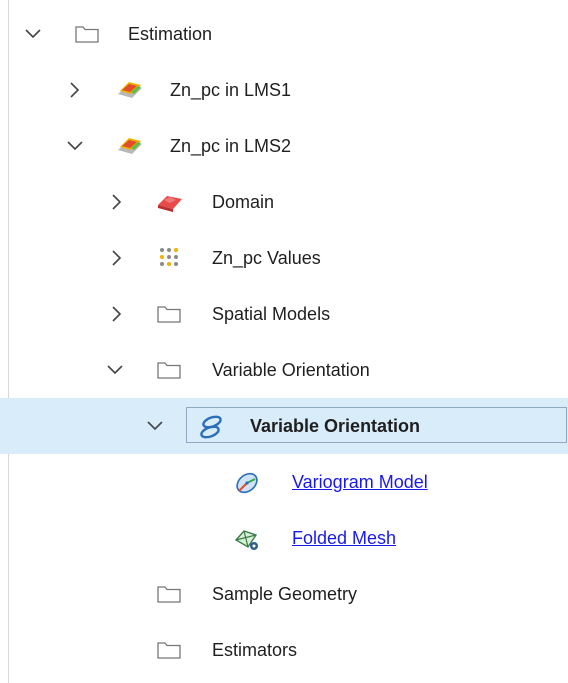 The image size is (568, 683). What do you see at coordinates (169, 202) in the screenshot?
I see `domain-icon` at bounding box center [169, 202].